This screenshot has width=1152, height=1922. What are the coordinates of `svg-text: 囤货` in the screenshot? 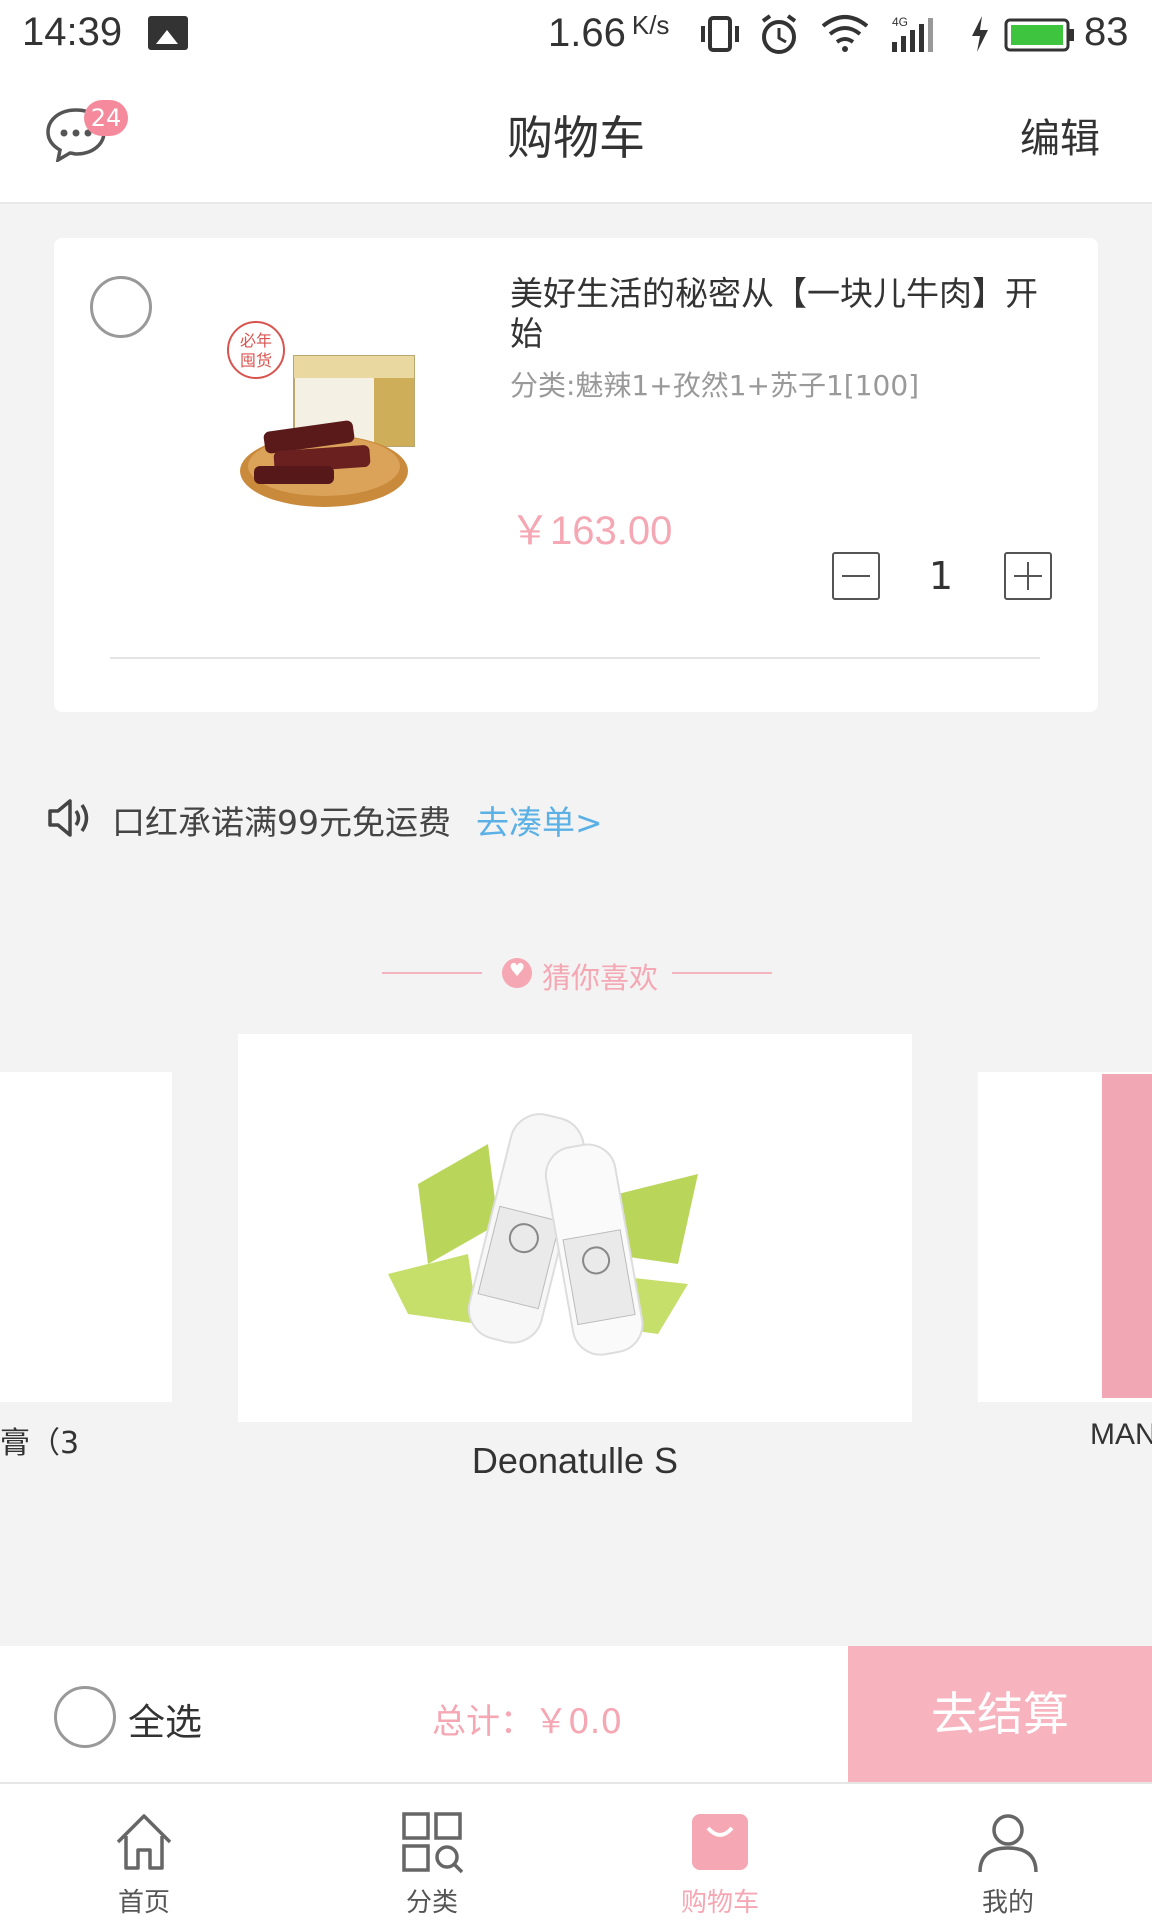 It's located at (256, 360).